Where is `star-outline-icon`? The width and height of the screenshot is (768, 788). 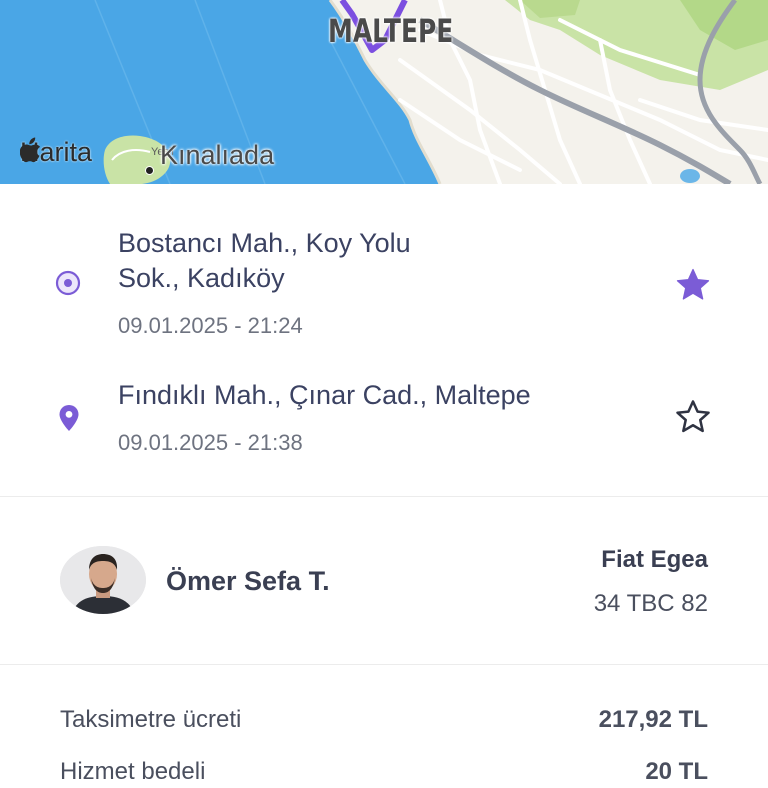
star-outline-icon is located at coordinates (693, 416).